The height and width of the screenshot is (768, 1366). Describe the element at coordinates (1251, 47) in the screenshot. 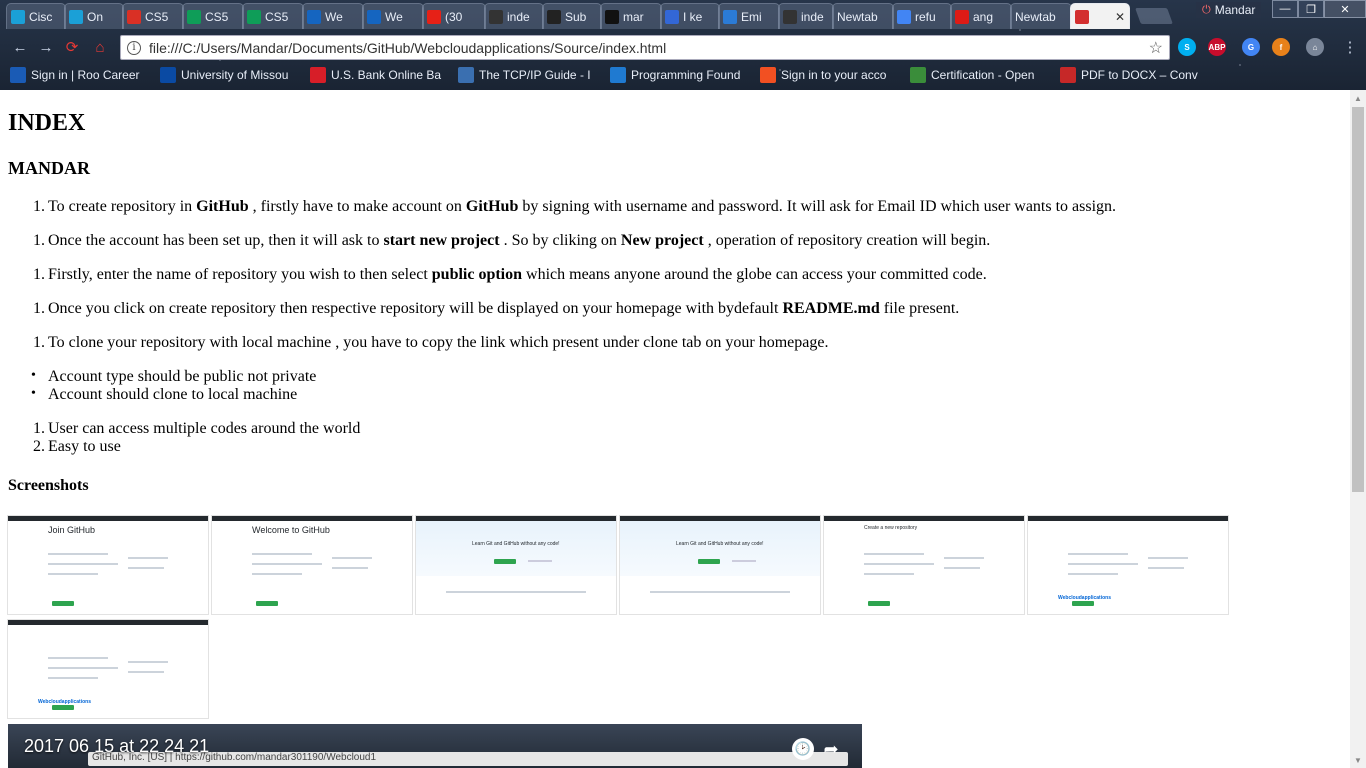

I see `translate-icon: G` at that location.